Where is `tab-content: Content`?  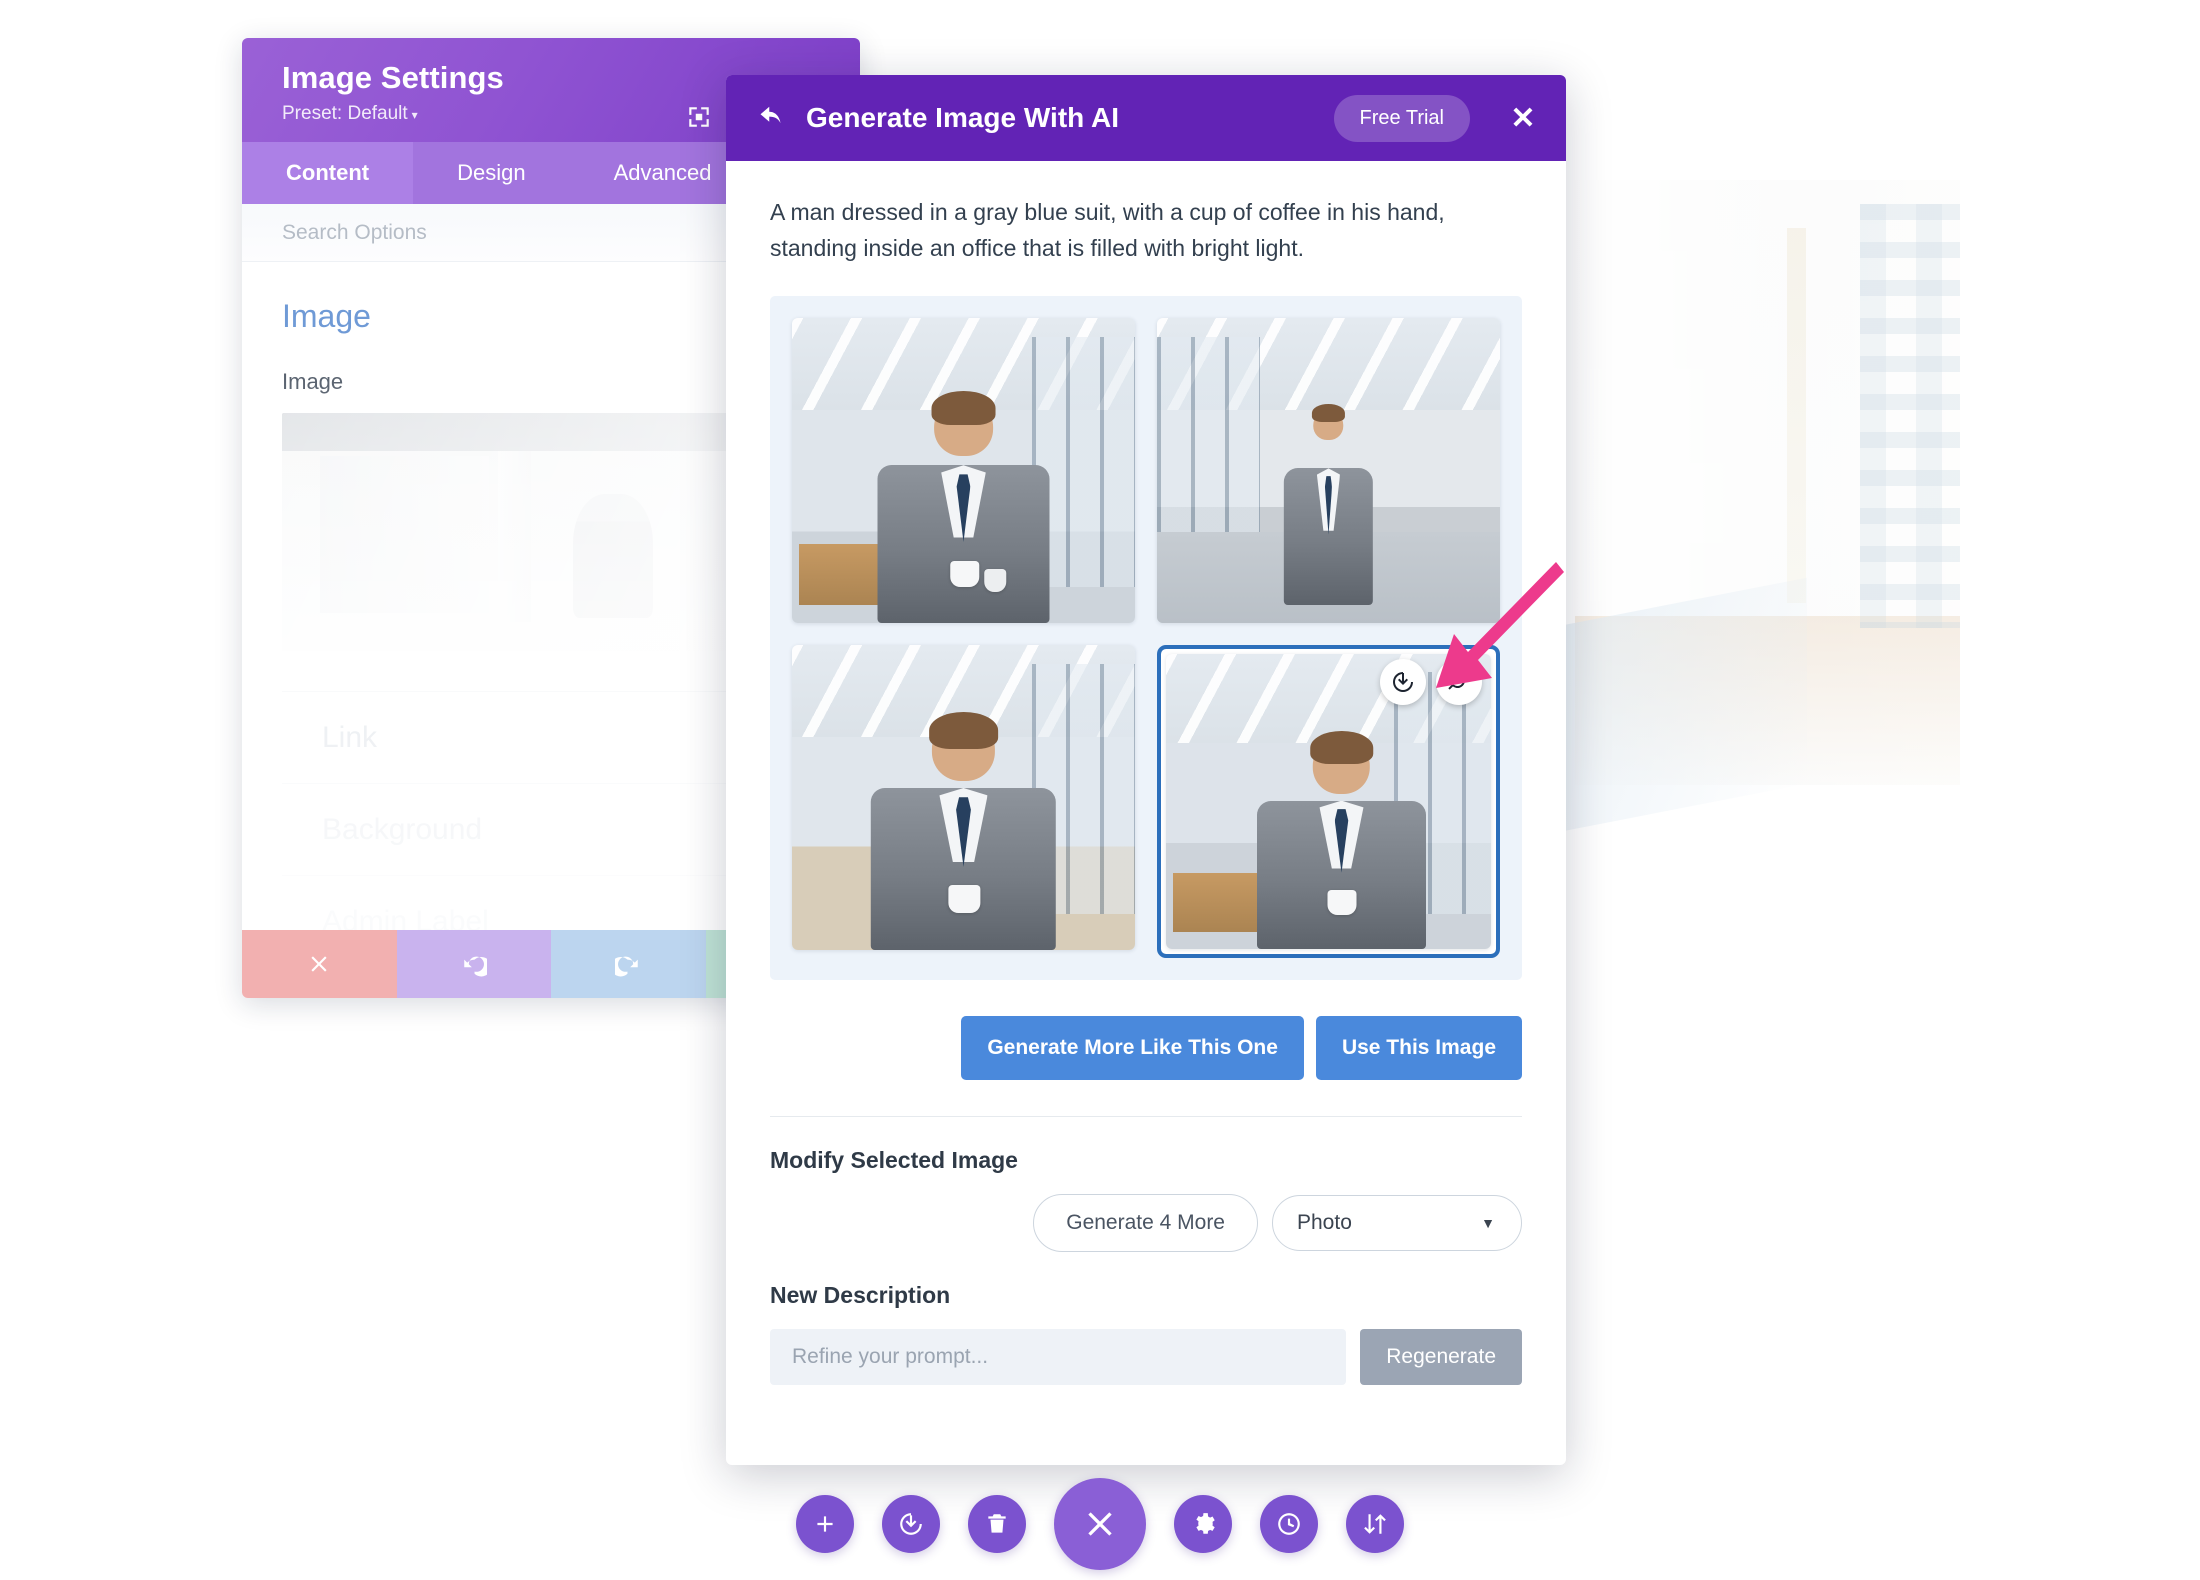 tab-content: Content is located at coordinates (328, 173).